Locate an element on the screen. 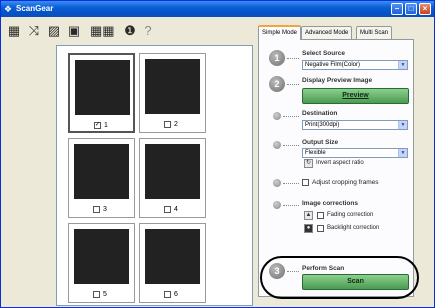 The image size is (435, 308). source-select-value: Negative Film(Color) is located at coordinates (333, 65).